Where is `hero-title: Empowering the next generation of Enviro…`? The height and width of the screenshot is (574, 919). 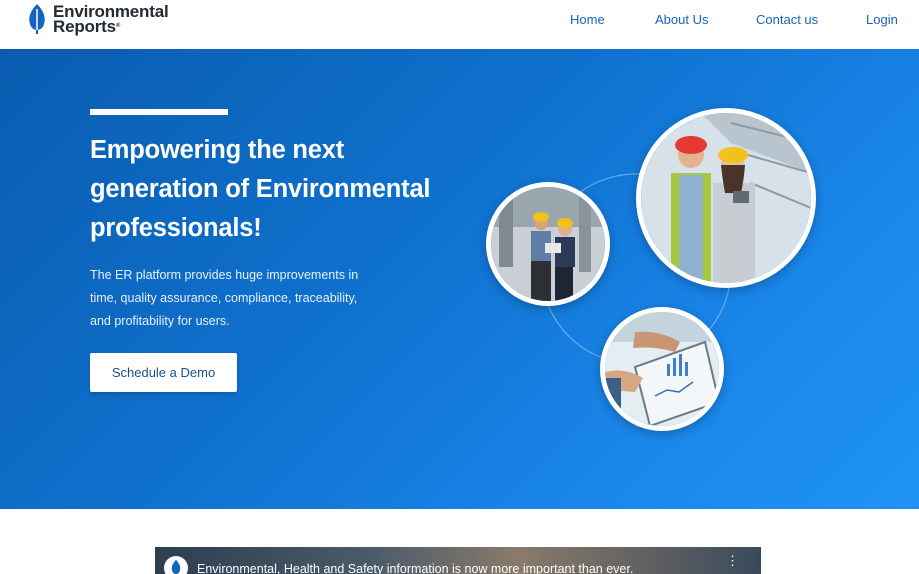 hero-title: Empowering the next generation of Enviro… is located at coordinates (260, 189).